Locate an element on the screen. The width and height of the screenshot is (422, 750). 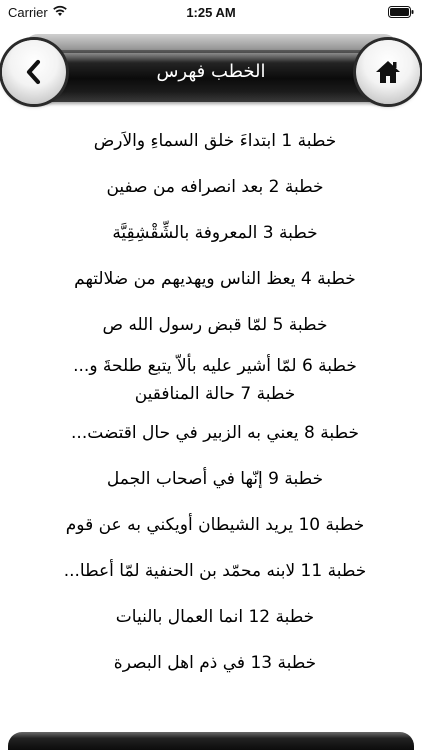
battery-icon is located at coordinates (401, 12).